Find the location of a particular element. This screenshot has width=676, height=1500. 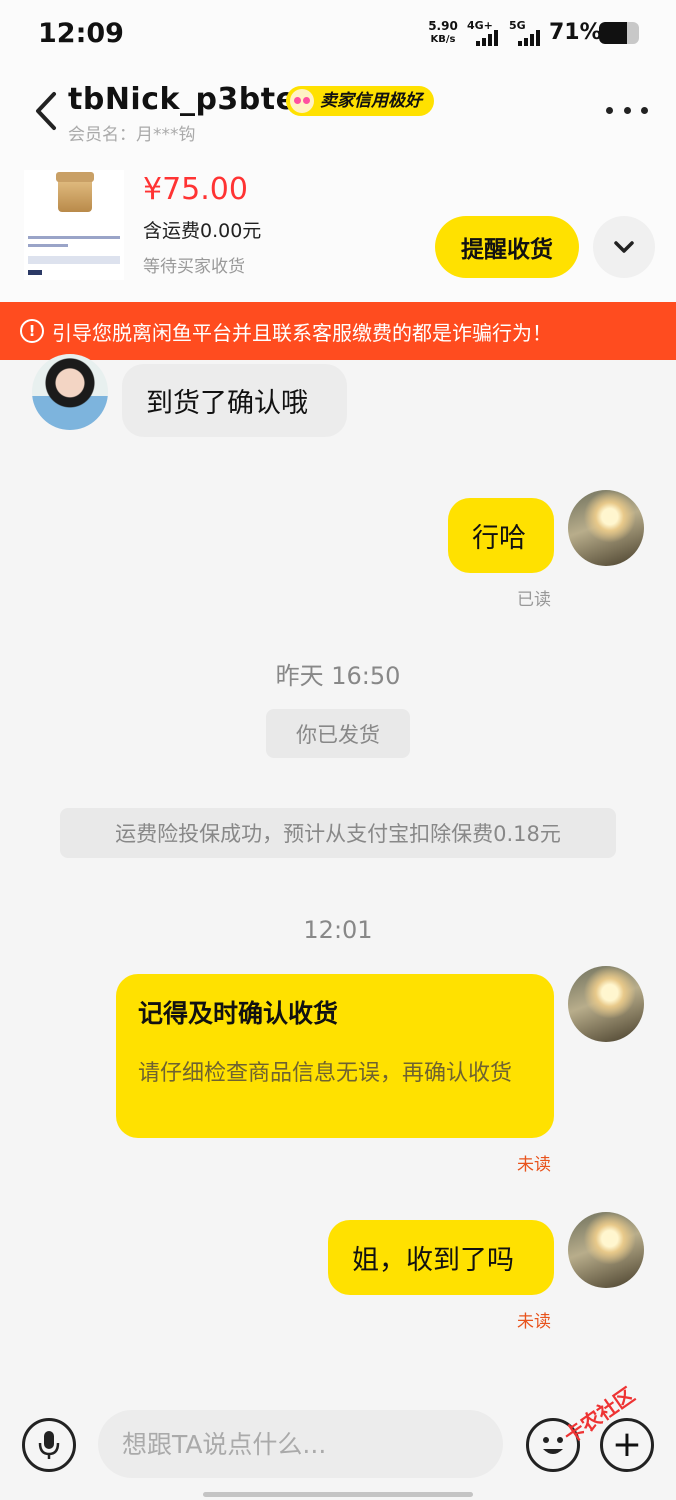

card-body: 请仔细检查商品信息无误，再确认收货 is located at coordinates (325, 1073).